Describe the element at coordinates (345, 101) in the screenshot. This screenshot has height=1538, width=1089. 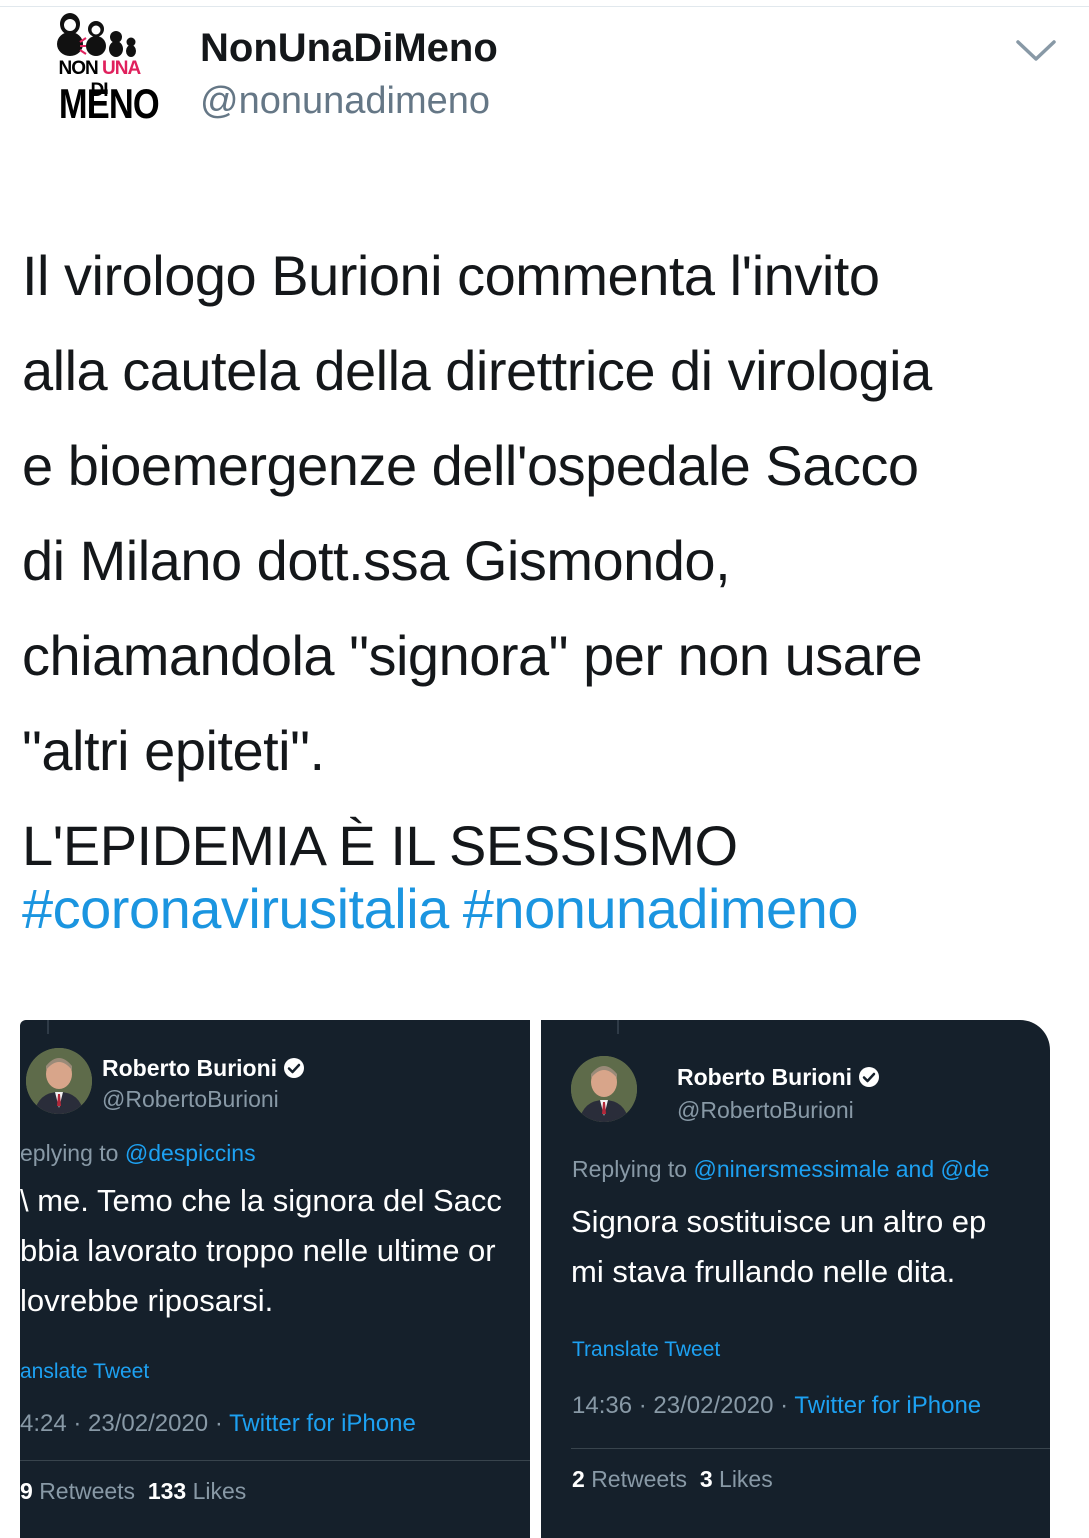
I see `author-handle: @nonunadimeno` at that location.